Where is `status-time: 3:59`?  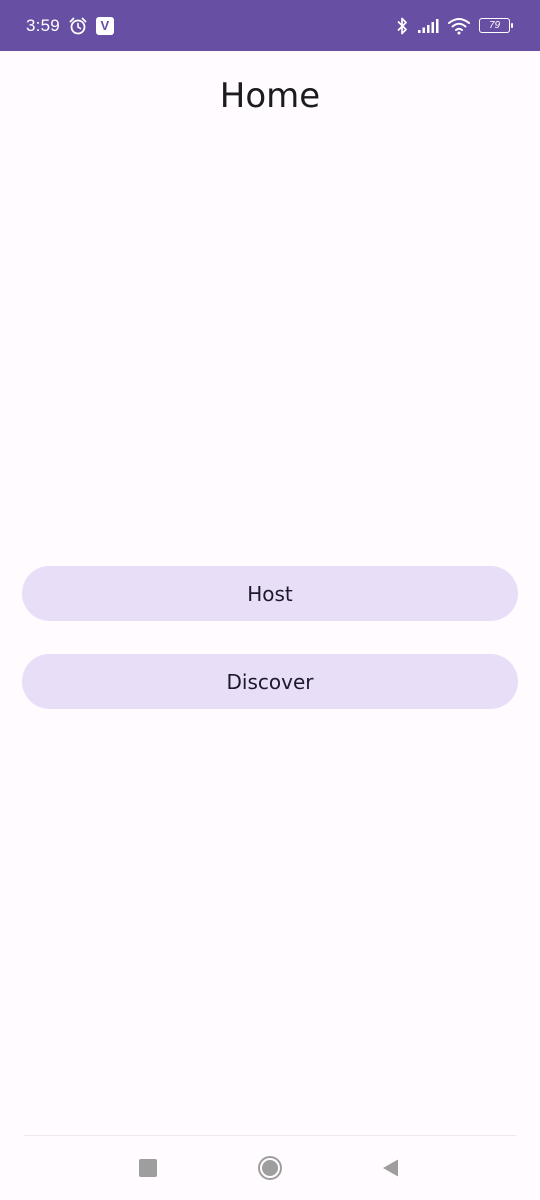 status-time: 3:59 is located at coordinates (43, 25).